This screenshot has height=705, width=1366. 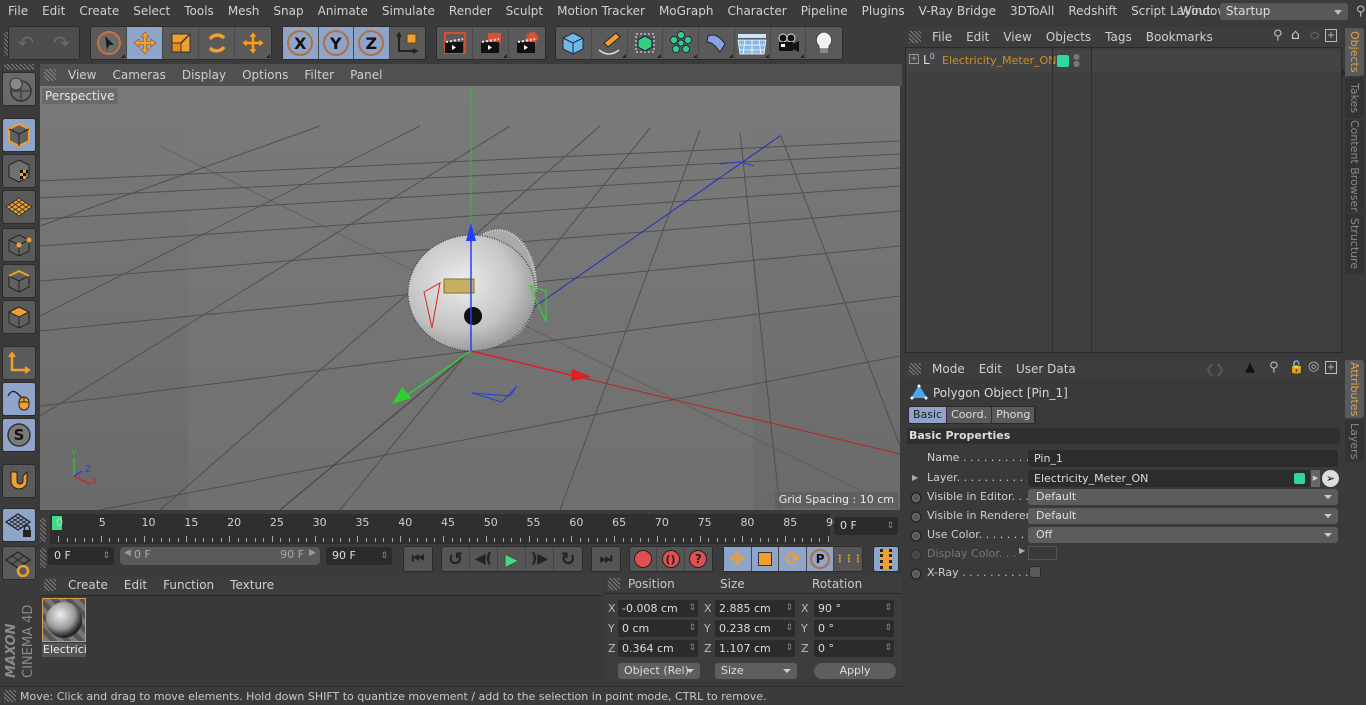 I want to click on layer-field: Electricity_Meter_ON, so click(x=1169, y=478).